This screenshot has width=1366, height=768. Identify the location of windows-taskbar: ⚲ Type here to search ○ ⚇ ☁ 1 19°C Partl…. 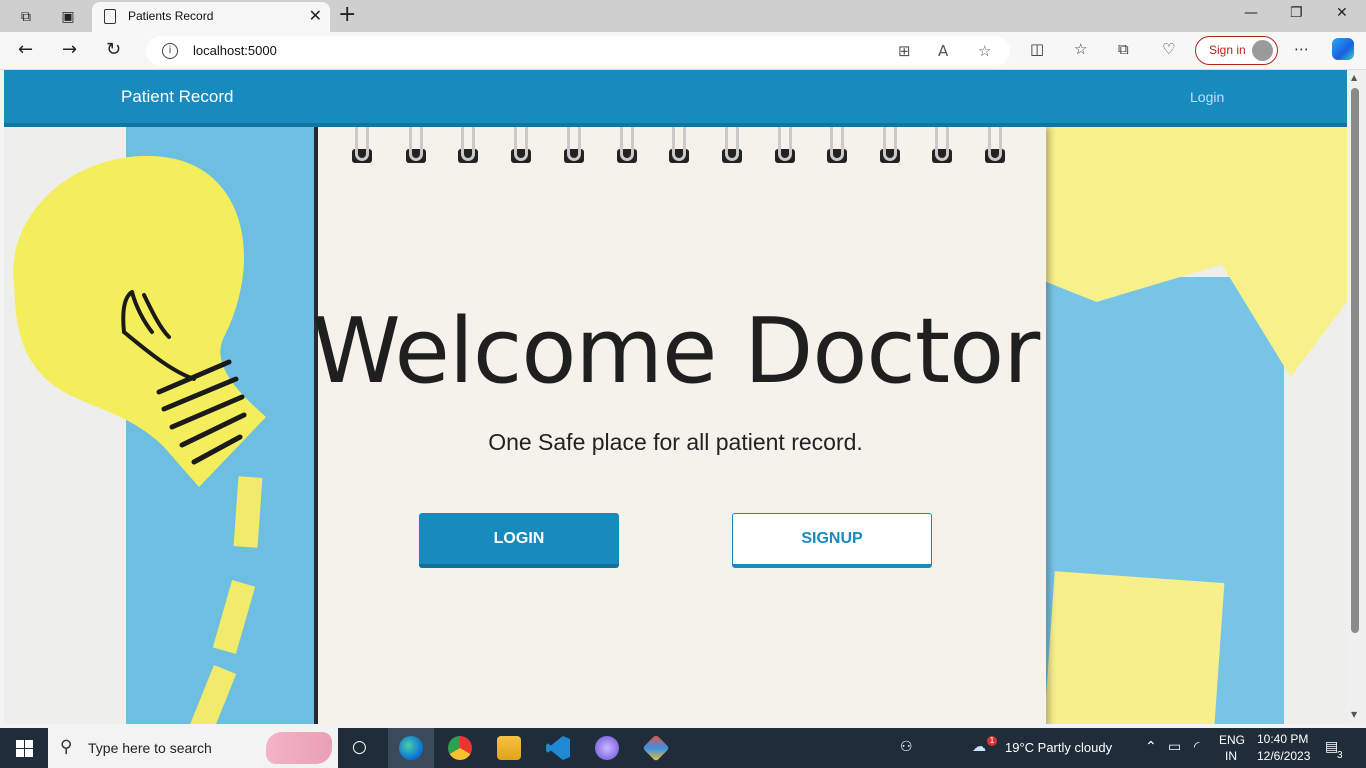
(683, 748).